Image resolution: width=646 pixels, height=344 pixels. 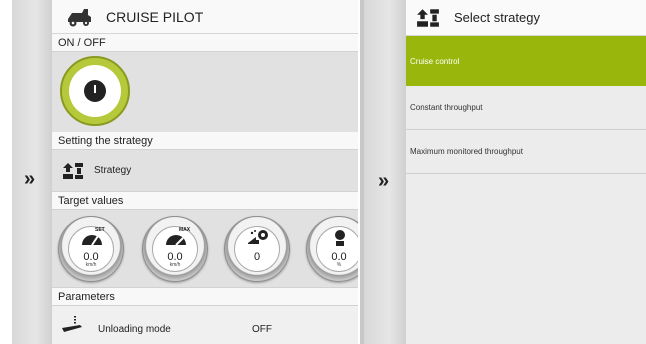 What do you see at coordinates (526, 61) in the screenshot?
I see `strategy-option-cruise-control: Cruise control` at bounding box center [526, 61].